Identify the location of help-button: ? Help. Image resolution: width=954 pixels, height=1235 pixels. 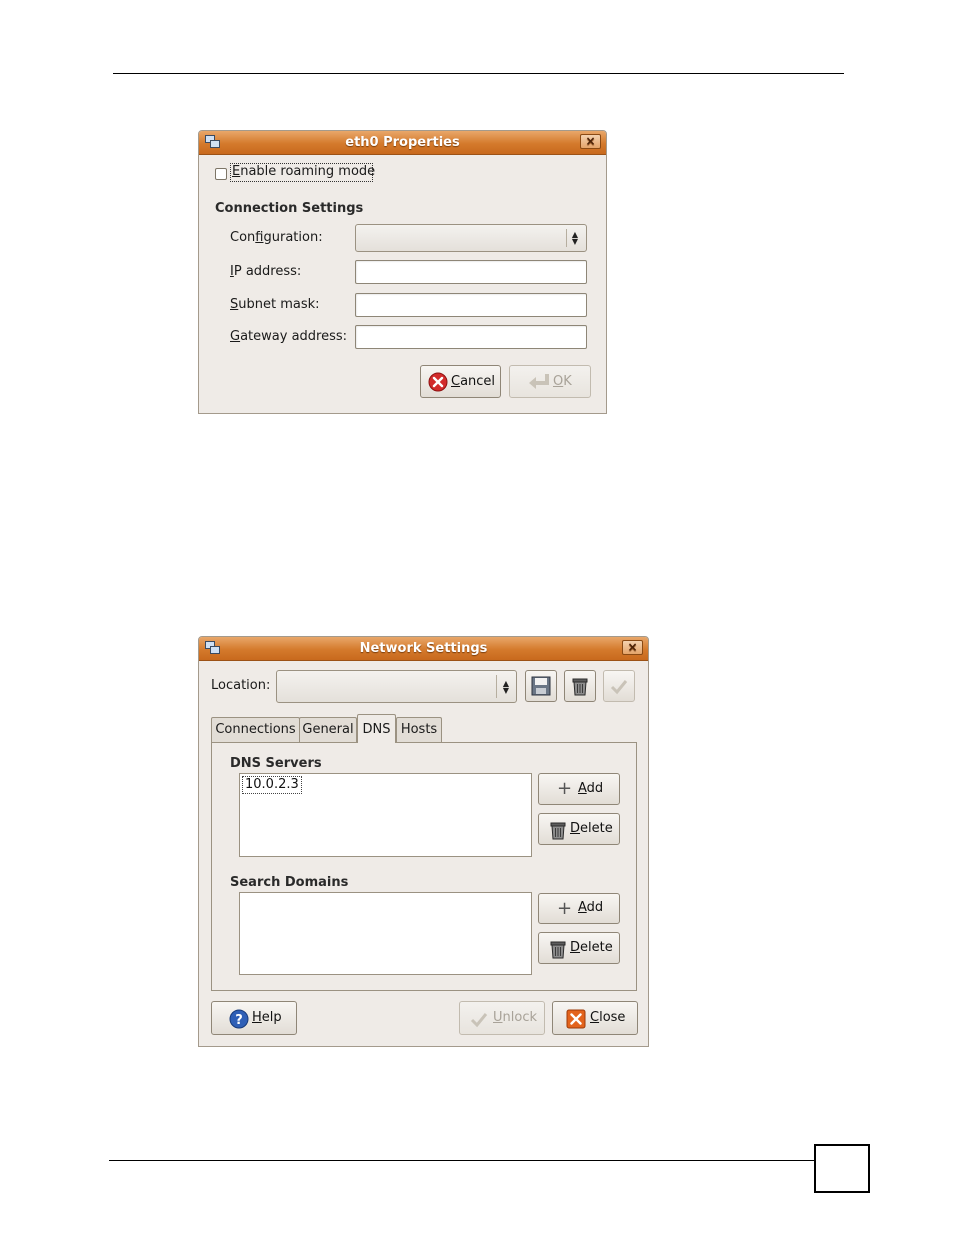
(254, 1018).